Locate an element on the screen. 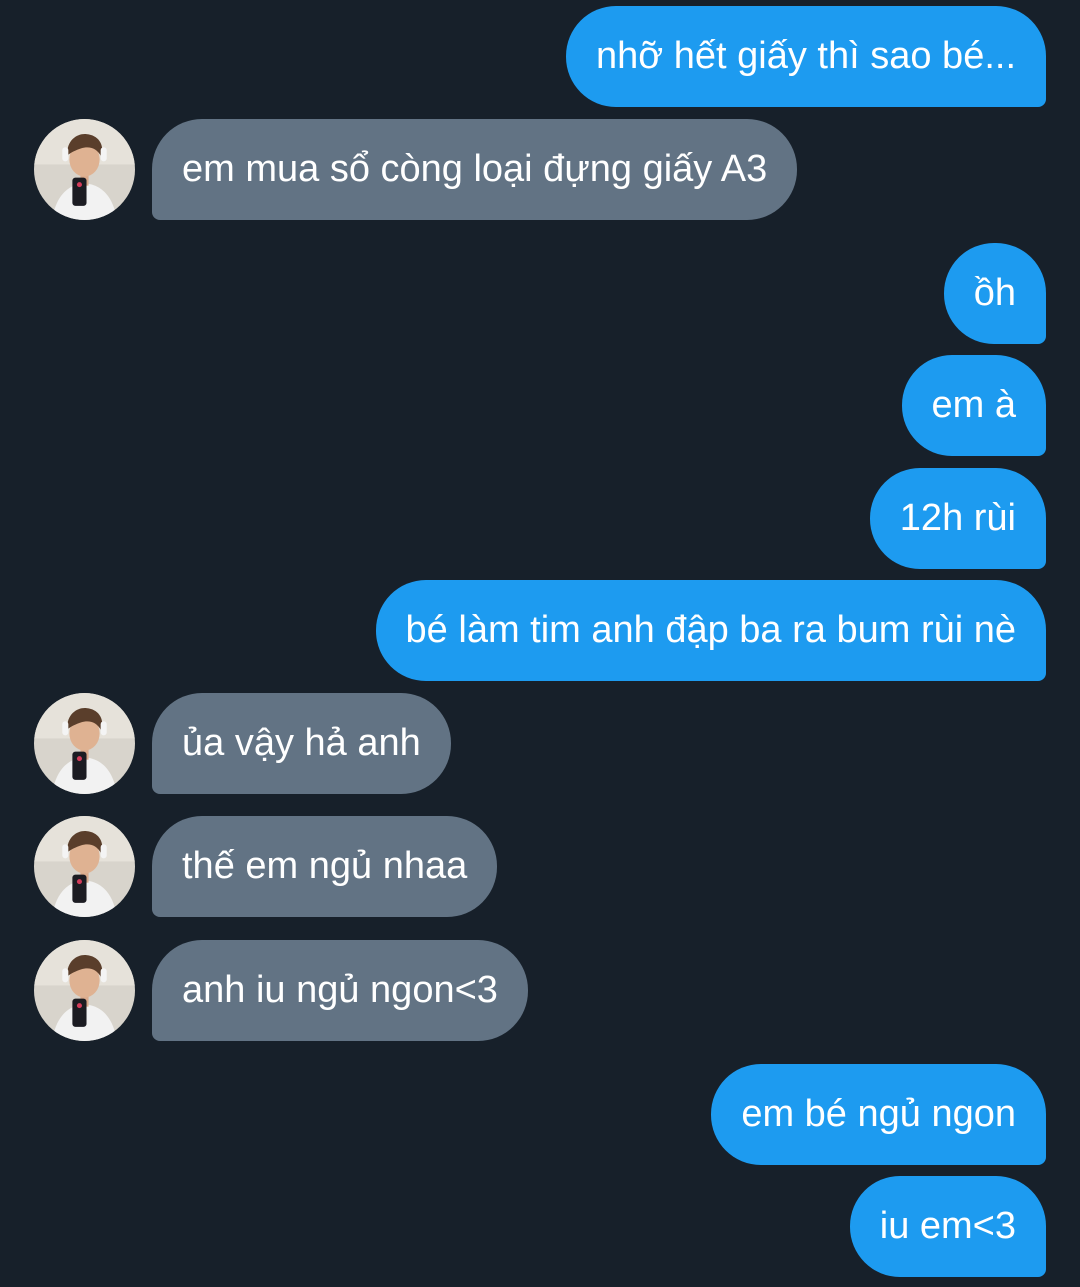  message-bubble-outgoing: ồh is located at coordinates (994, 293).